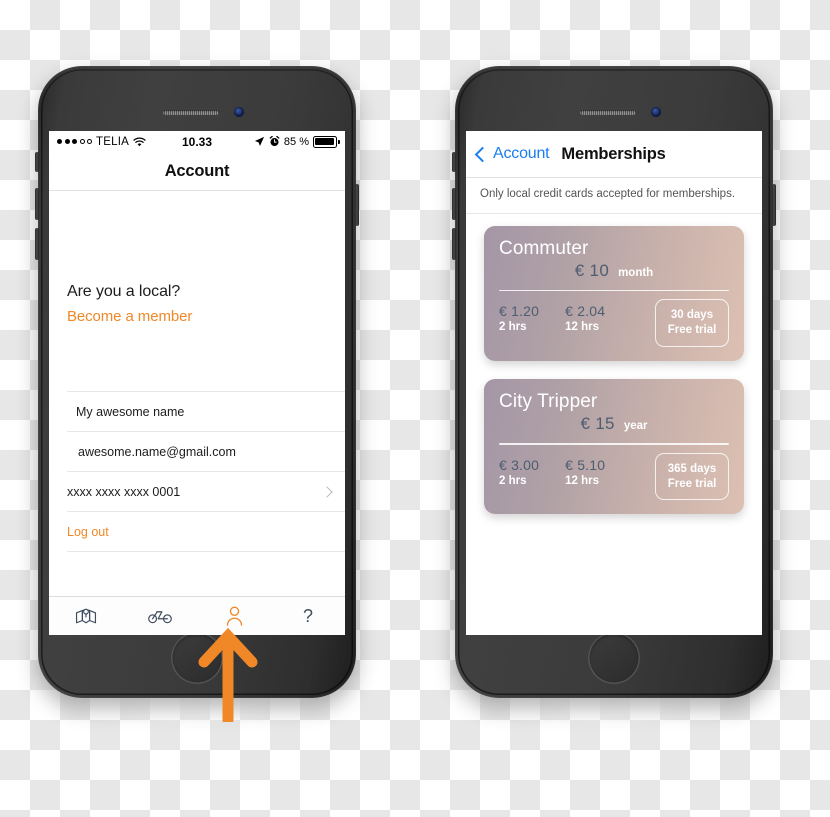 This screenshot has height=817, width=830. What do you see at coordinates (692, 483) in the screenshot?
I see `city-tripper-trial-label: Free trial` at bounding box center [692, 483].